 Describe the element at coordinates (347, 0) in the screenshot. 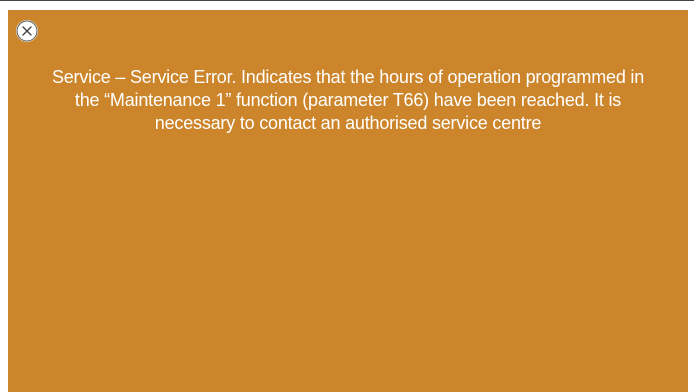

I see `top-divider` at that location.